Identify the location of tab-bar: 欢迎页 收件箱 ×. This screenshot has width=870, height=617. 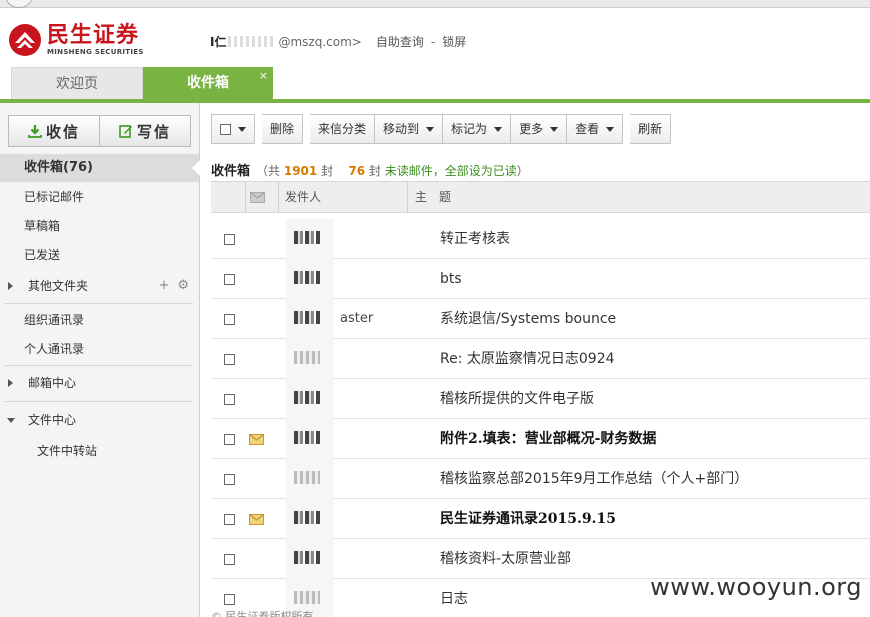
(435, 83).